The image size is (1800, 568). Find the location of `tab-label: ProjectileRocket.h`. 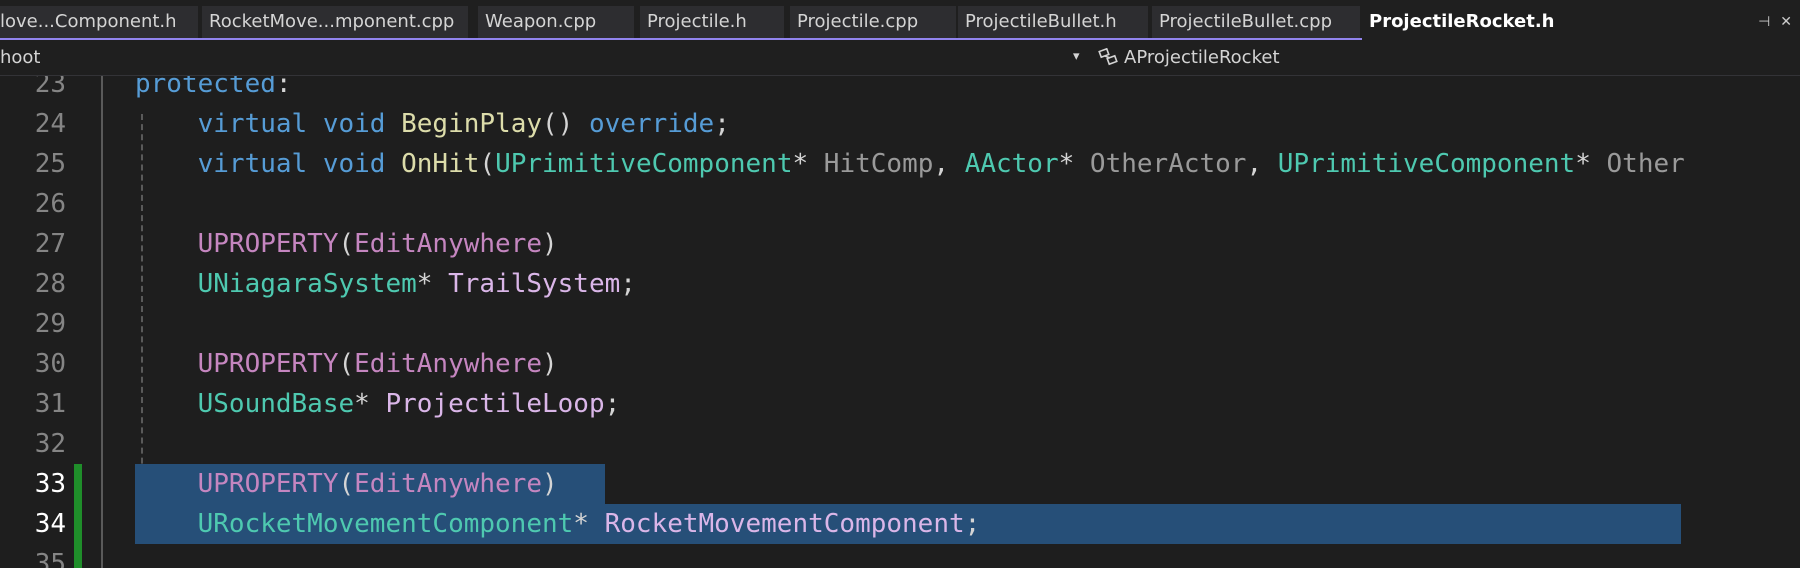

tab-label: ProjectileRocket.h is located at coordinates (1462, 21).